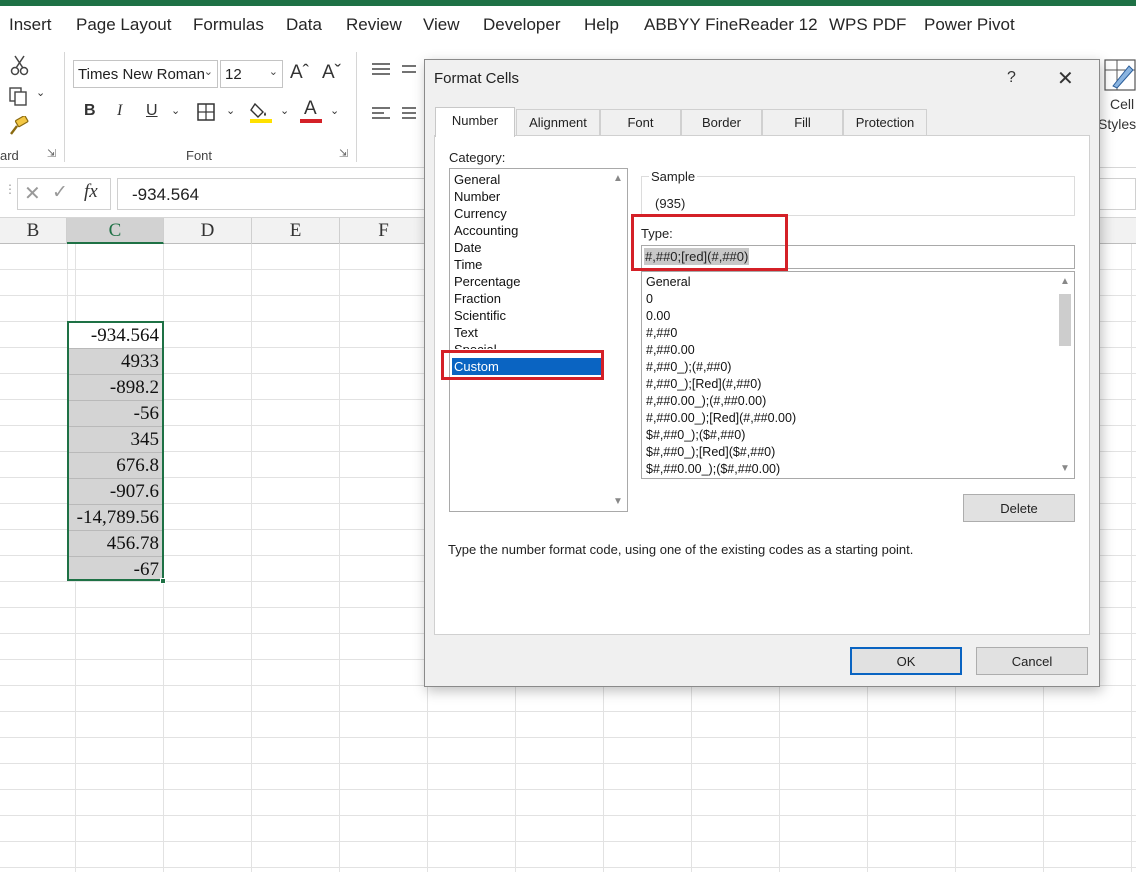 Image resolution: width=1136 pixels, height=872 pixels. What do you see at coordinates (115, 440) in the screenshot?
I see `cell-c8: 345` at bounding box center [115, 440].